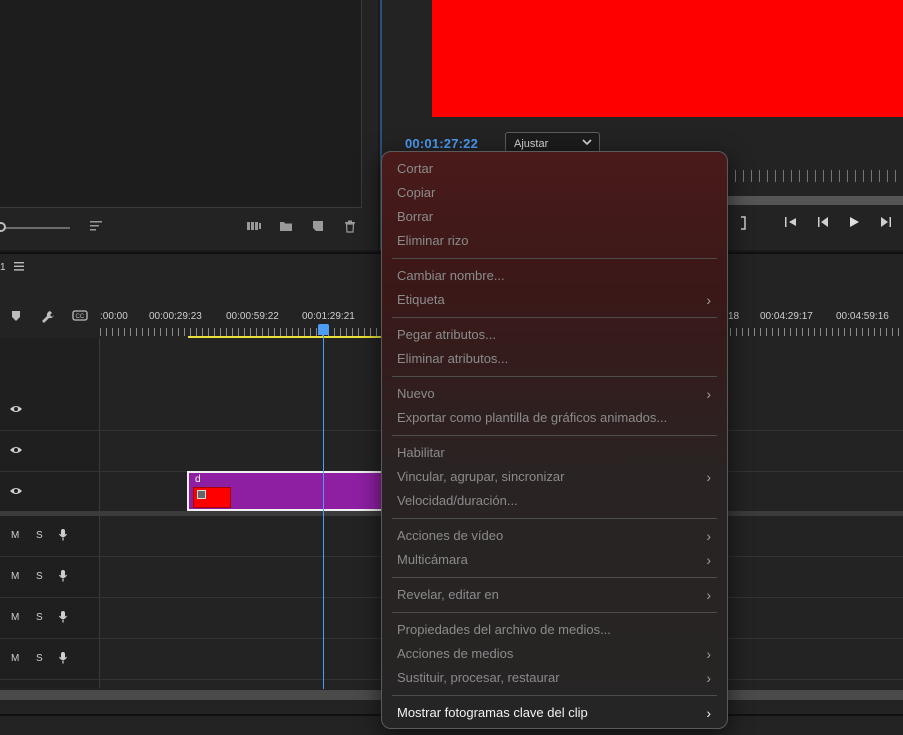 The image size is (903, 735). What do you see at coordinates (286, 228) in the screenshot?
I see `new-bin-icon` at bounding box center [286, 228].